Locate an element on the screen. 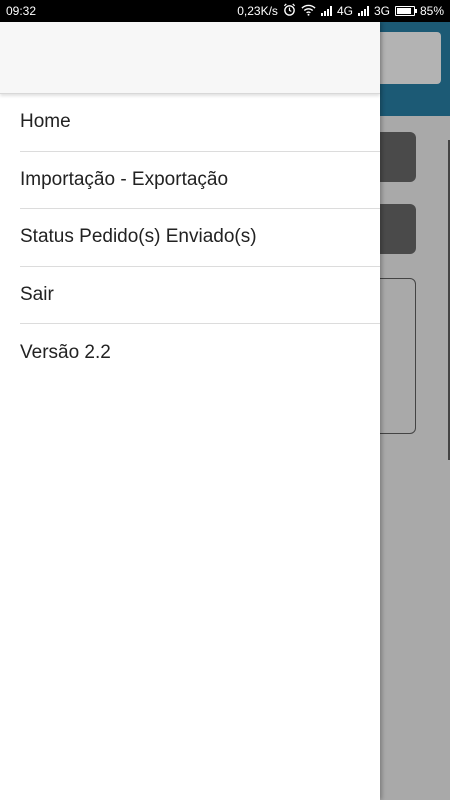 The height and width of the screenshot is (800, 450). menu-item-import-export: Importação - Exportação is located at coordinates (200, 180).